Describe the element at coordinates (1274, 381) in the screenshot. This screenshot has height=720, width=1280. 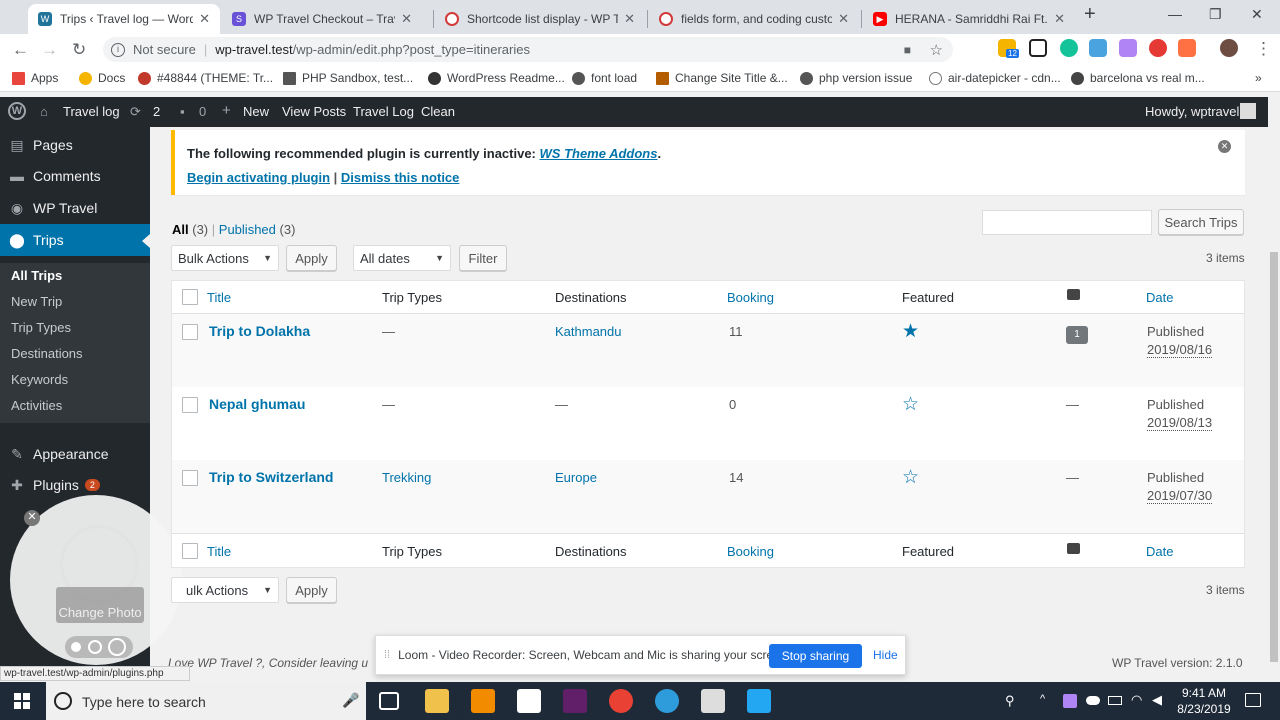
I see `page-scrollbar` at that location.